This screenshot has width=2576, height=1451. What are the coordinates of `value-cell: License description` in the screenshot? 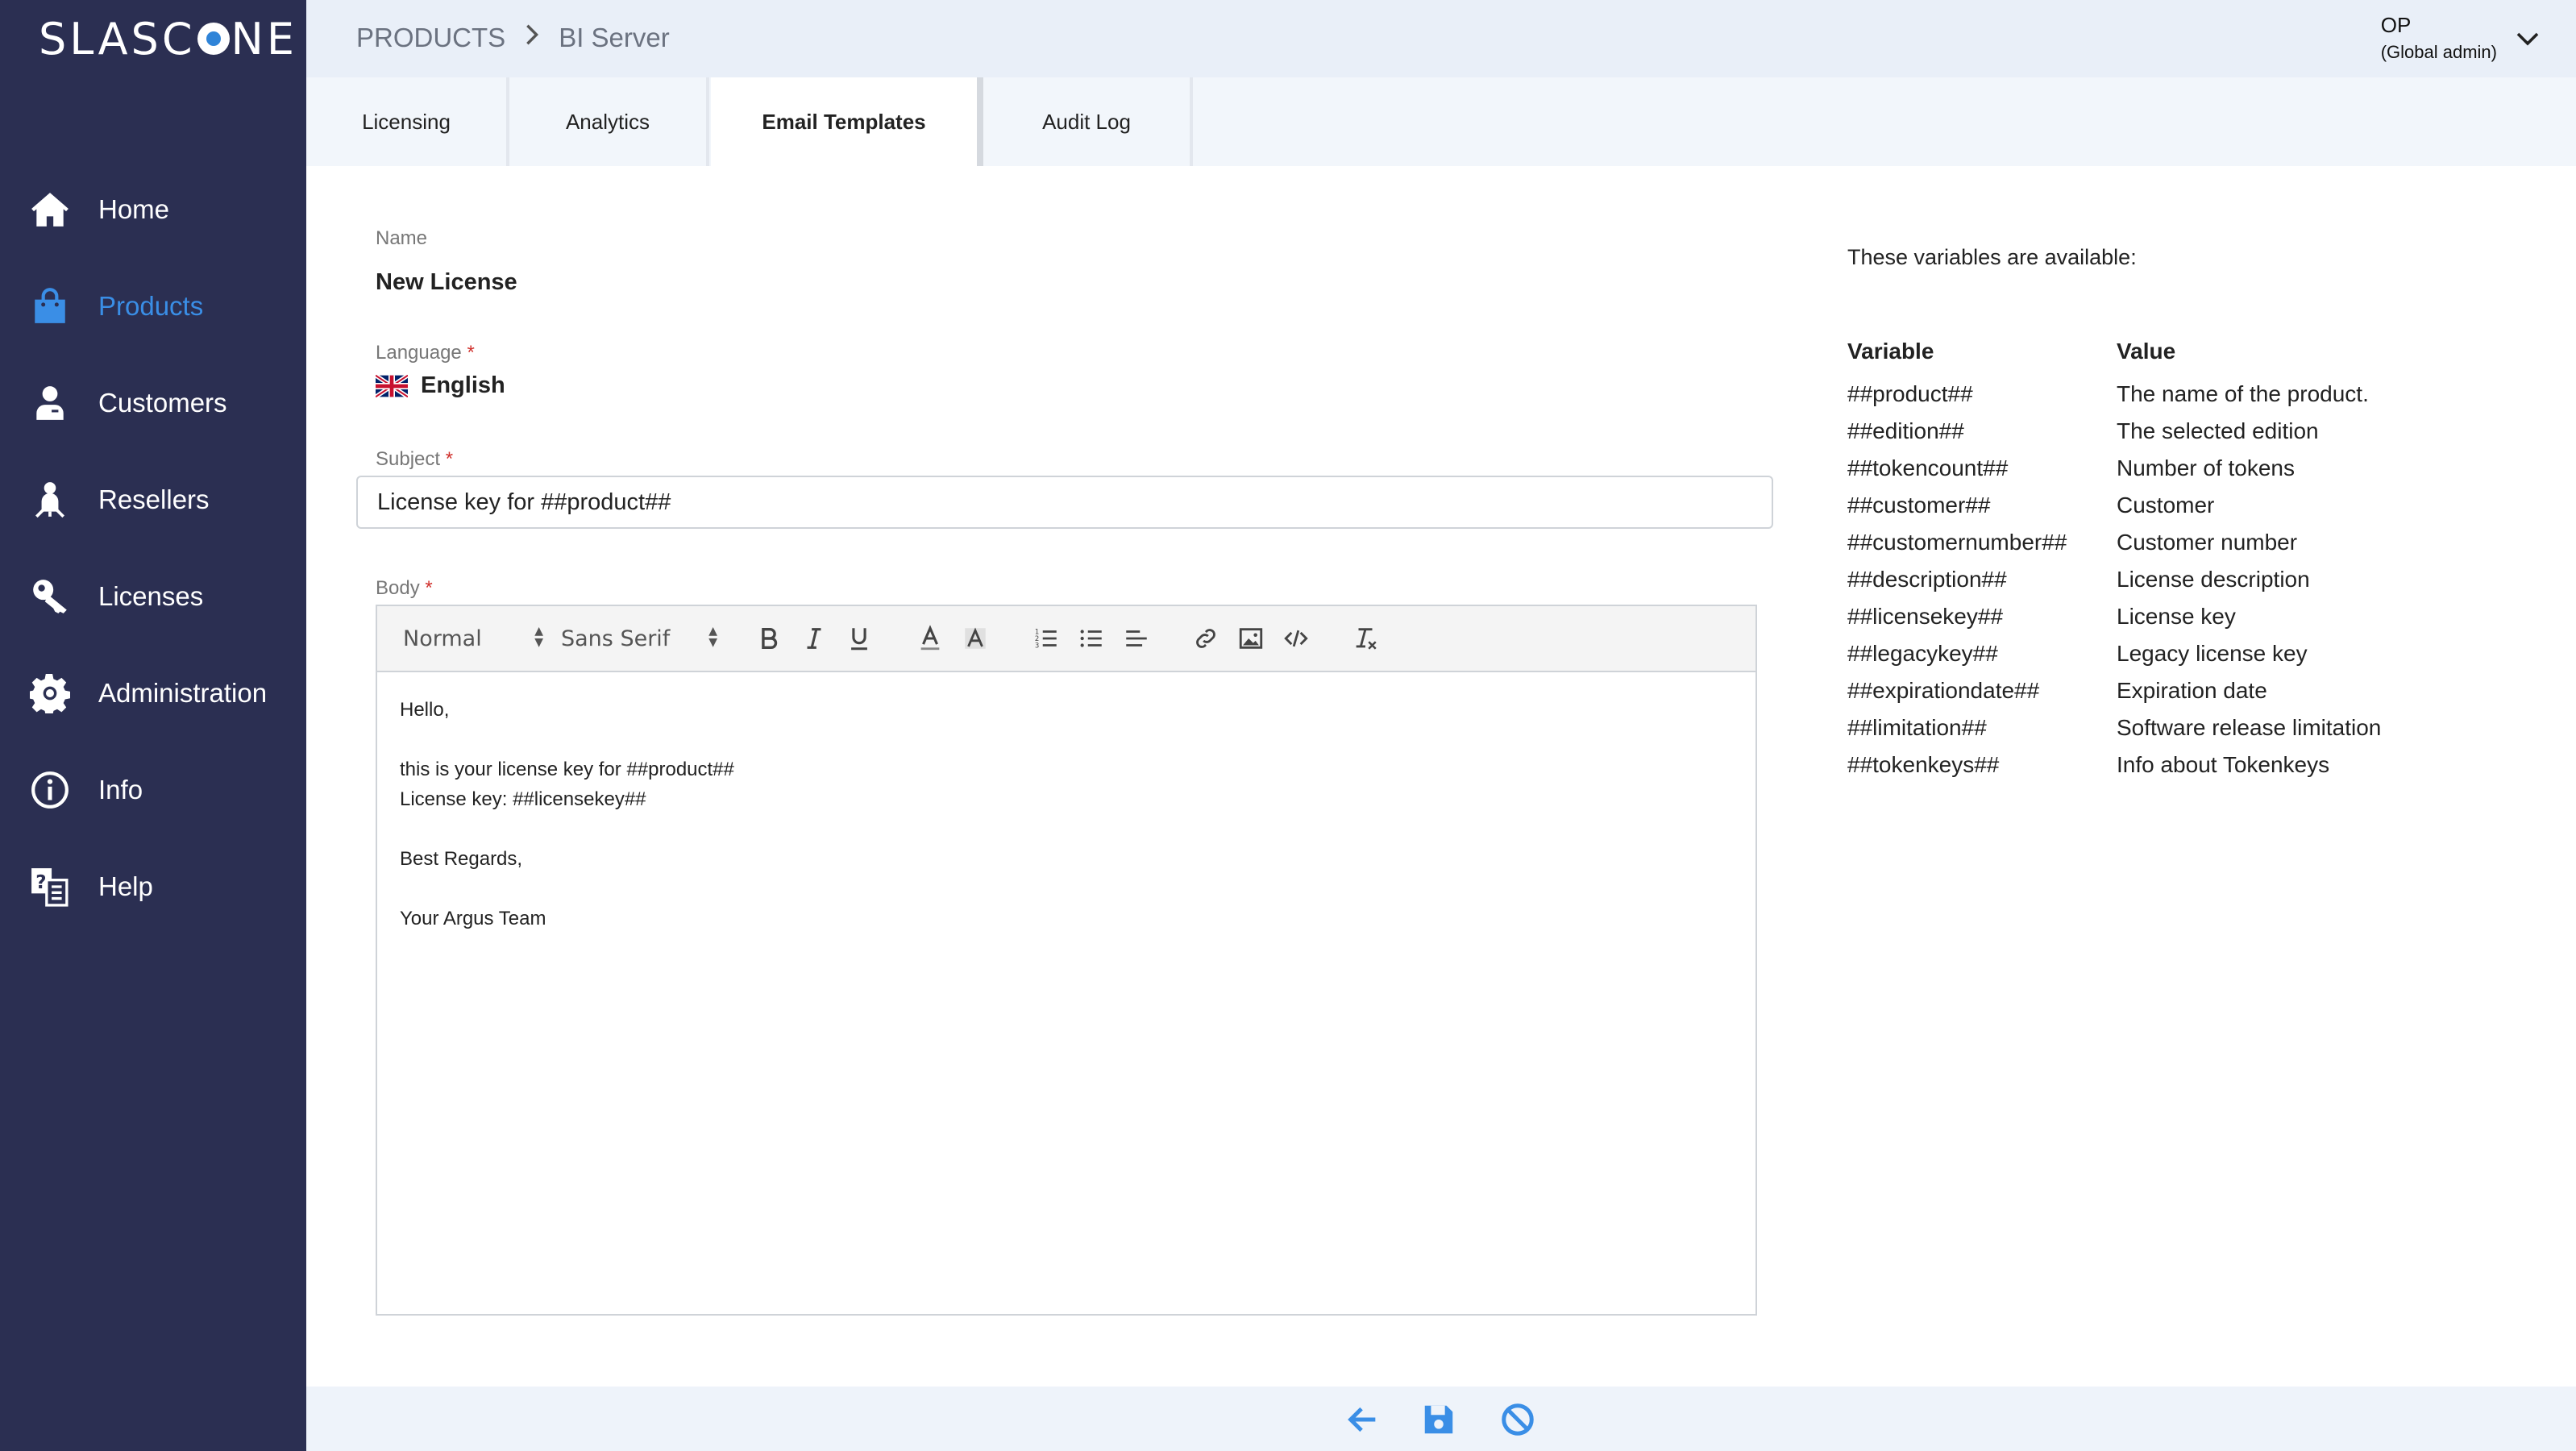 It's located at (2213, 579).